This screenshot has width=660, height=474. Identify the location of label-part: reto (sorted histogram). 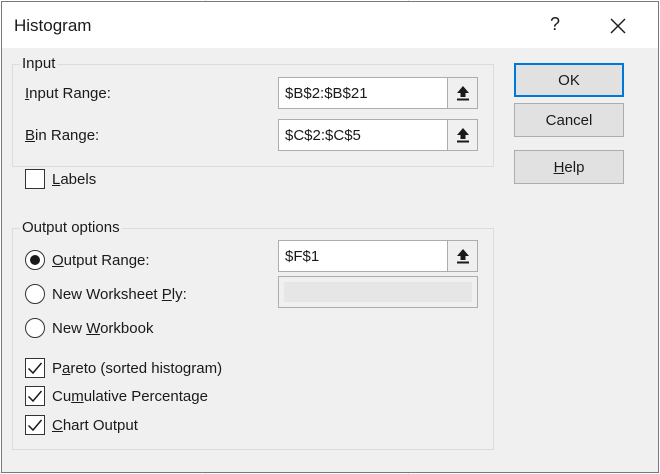
(146, 368).